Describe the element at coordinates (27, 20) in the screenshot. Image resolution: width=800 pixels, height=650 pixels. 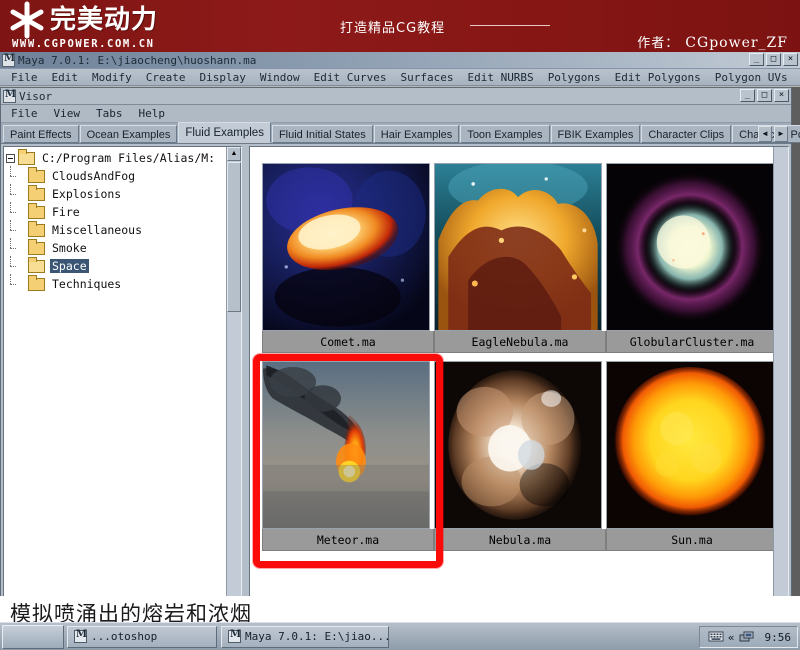
I see `star-logo-icon` at that location.